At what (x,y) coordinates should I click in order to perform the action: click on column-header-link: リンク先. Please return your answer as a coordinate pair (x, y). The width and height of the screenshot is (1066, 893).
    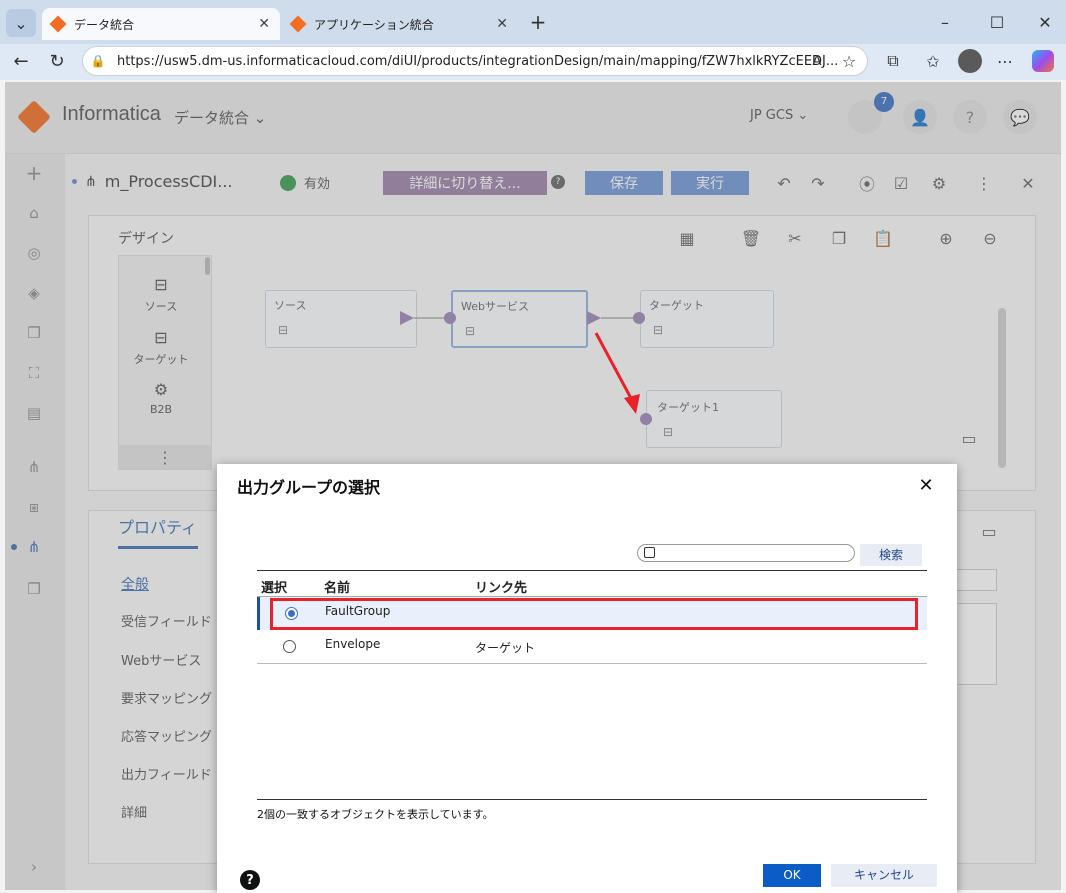
    Looking at the image, I should click on (501, 588).